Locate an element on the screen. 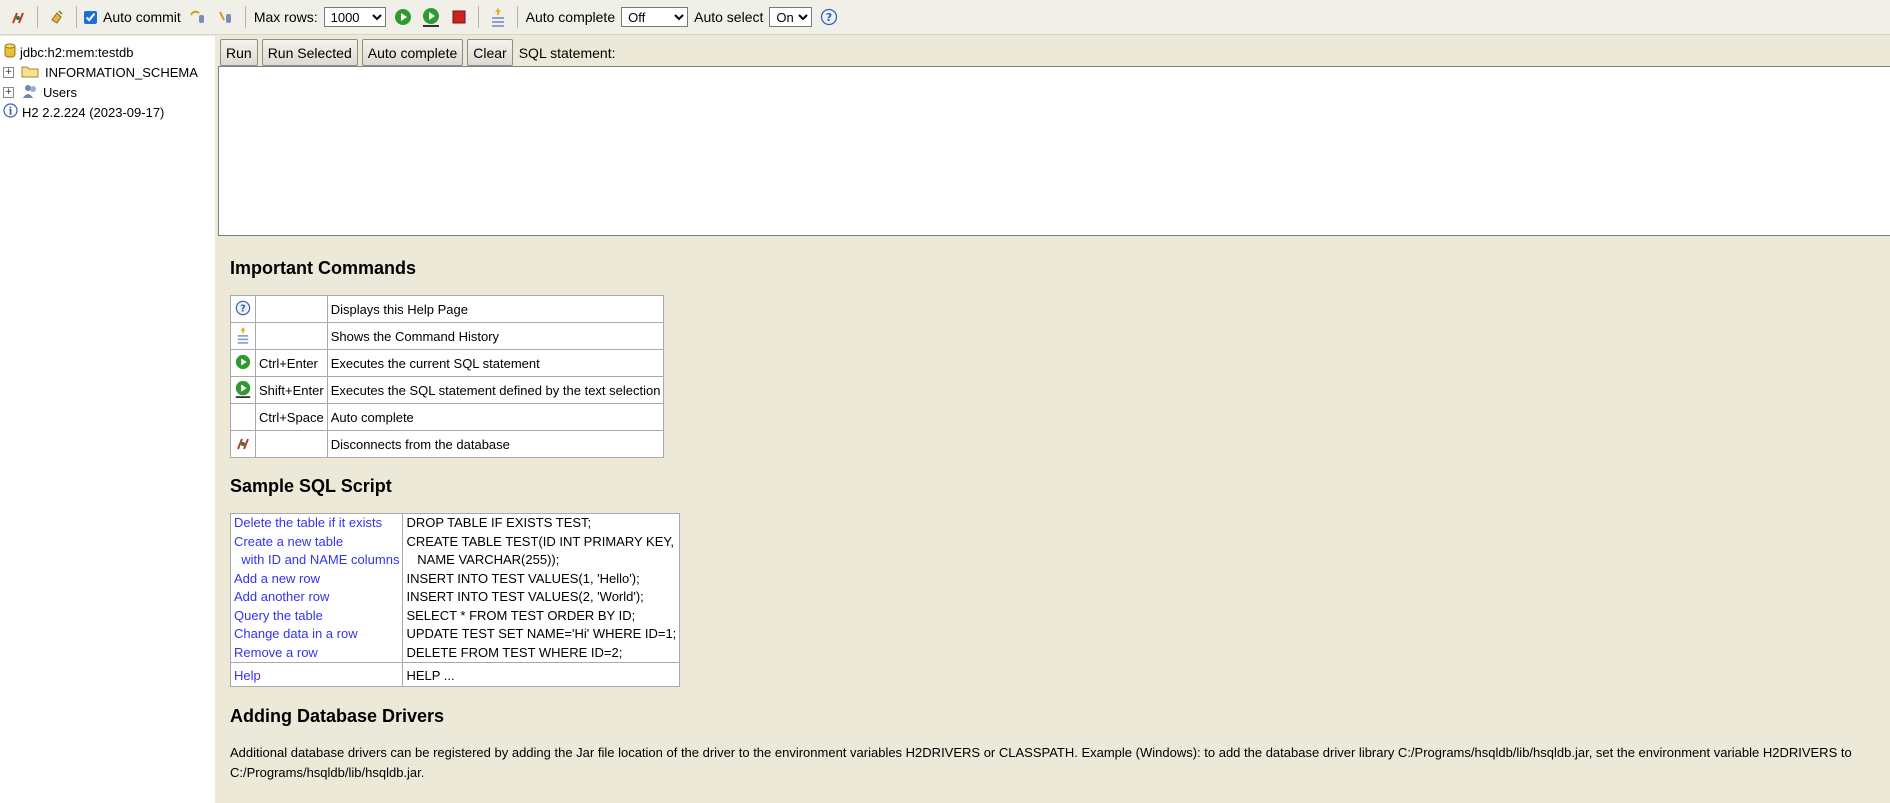 The image size is (1890, 803). rollback-icon is located at coordinates (198, 17).